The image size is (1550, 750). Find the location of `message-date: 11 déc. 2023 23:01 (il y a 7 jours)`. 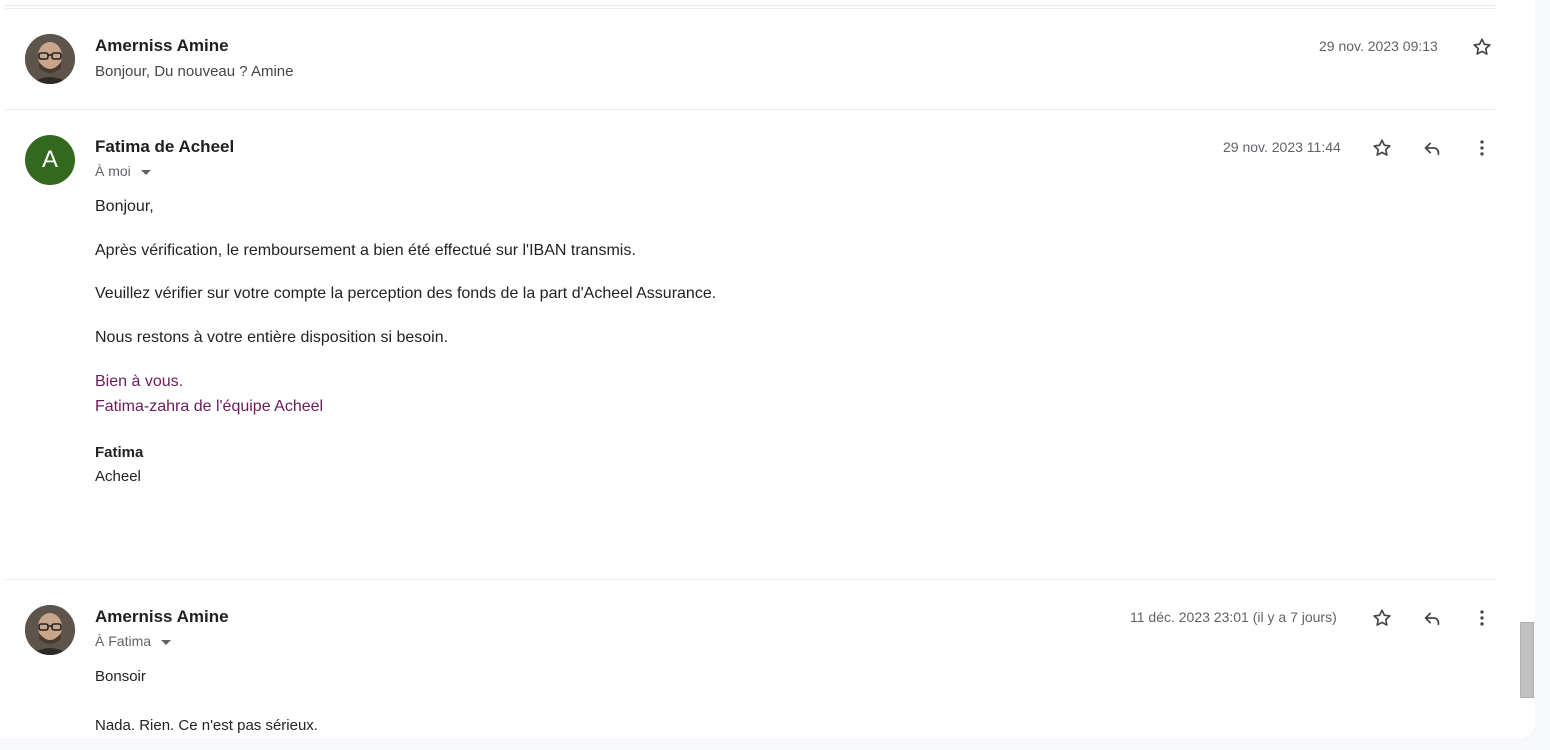

message-date: 11 déc. 2023 23:01 (il y a 7 jours) is located at coordinates (1233, 617).